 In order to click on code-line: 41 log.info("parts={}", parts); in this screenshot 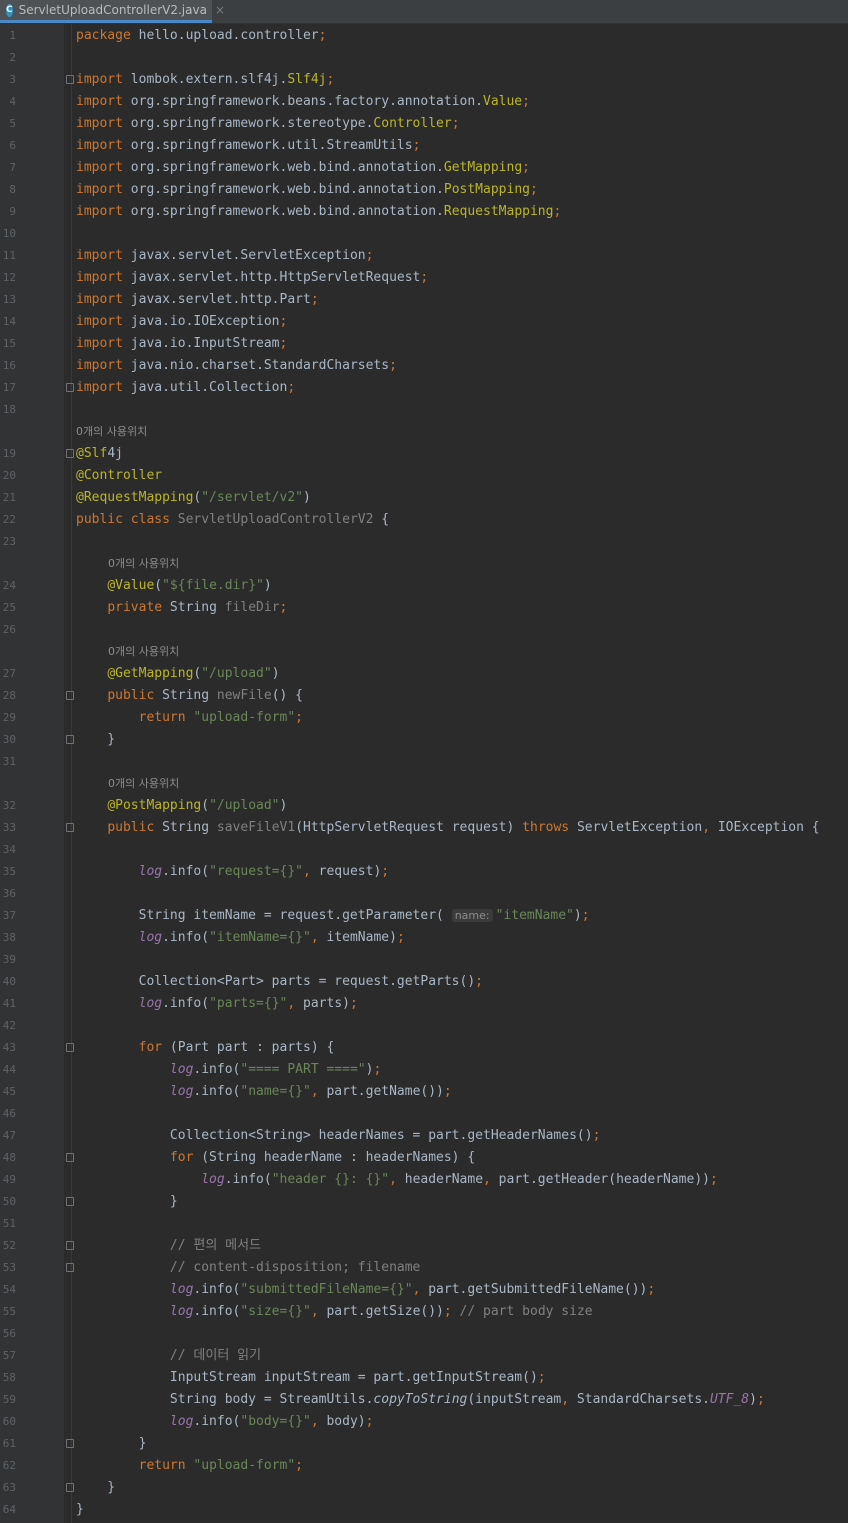, I will do `click(424, 1004)`.